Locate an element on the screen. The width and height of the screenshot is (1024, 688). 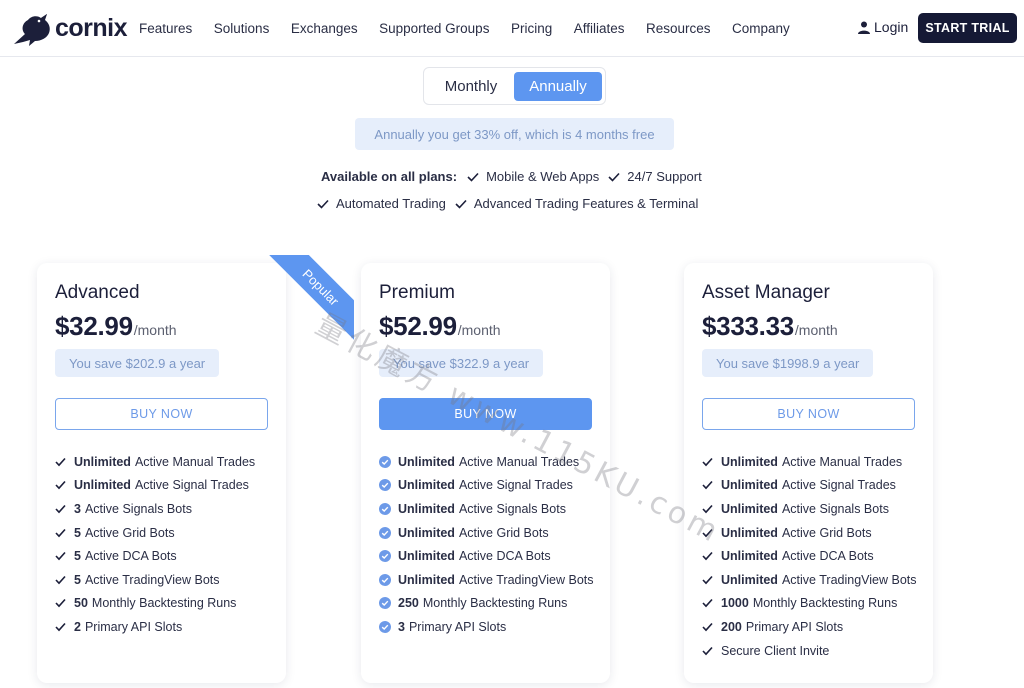
plan-price: $32.99 /month is located at coordinates (116, 326).